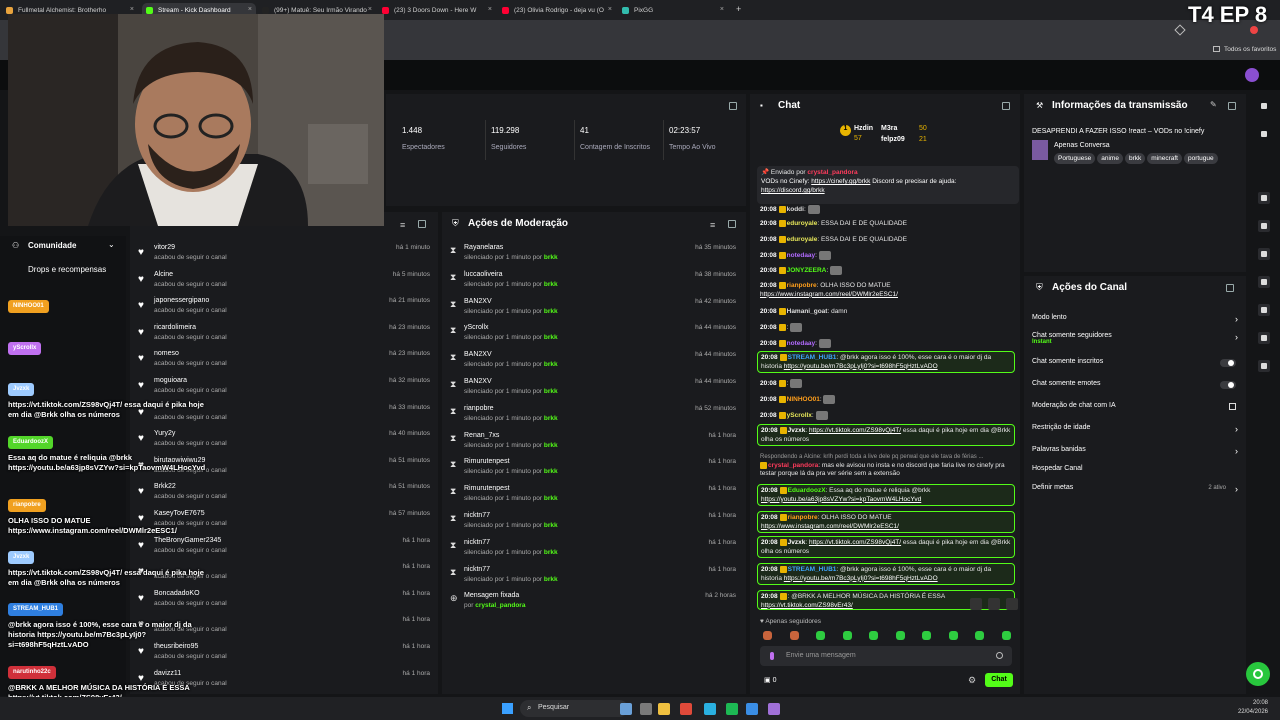 Image resolution: width=1280 pixels, height=720 pixels. I want to click on follower-name: Brkk22, so click(165, 486).